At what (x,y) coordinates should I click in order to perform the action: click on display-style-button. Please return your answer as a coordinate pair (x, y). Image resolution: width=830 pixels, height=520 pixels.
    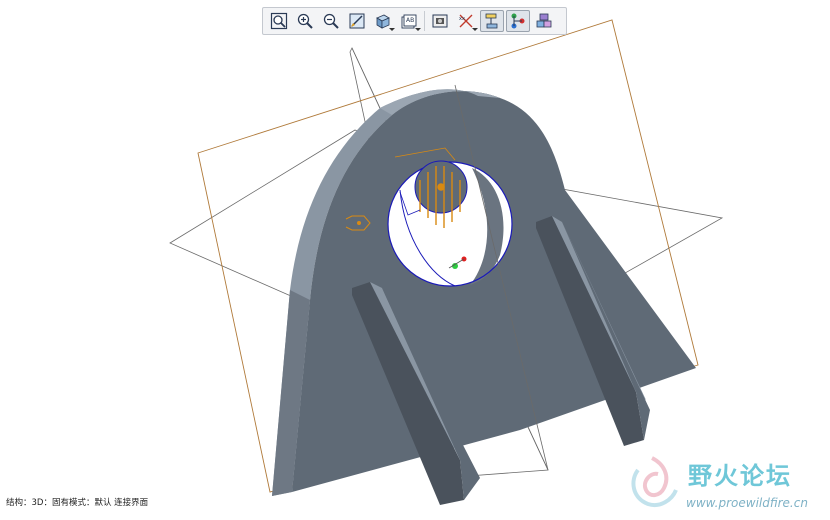
    Looking at the image, I should click on (383, 21).